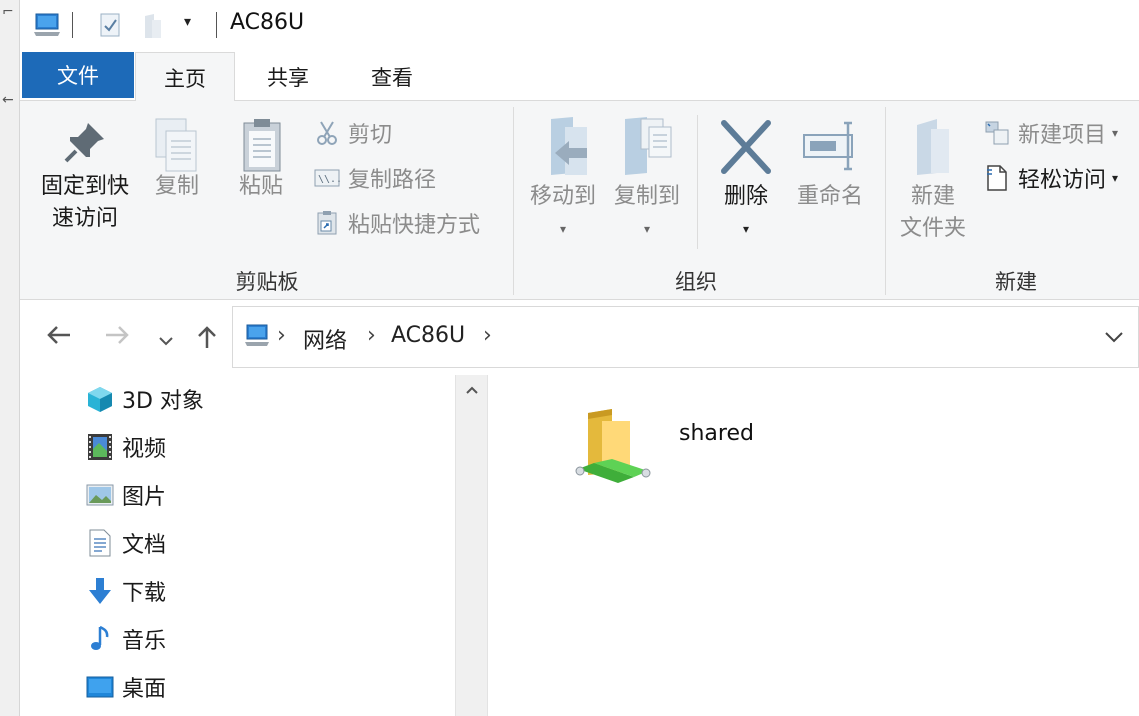 Image resolution: width=1139 pixels, height=716 pixels. What do you see at coordinates (163, 401) in the screenshot?
I see `nav-item-label: 3D 对象` at bounding box center [163, 401].